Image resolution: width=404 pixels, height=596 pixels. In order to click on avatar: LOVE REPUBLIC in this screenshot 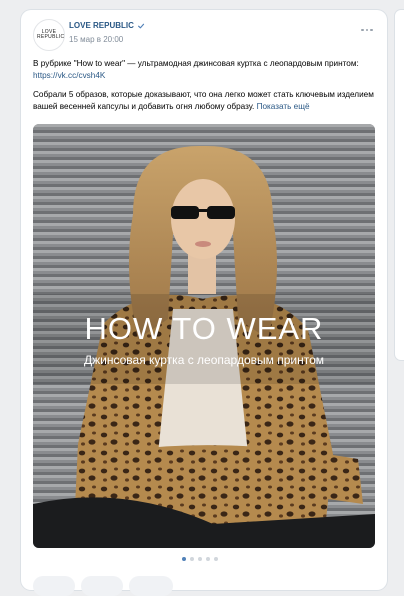, I will do `click(49, 35)`.